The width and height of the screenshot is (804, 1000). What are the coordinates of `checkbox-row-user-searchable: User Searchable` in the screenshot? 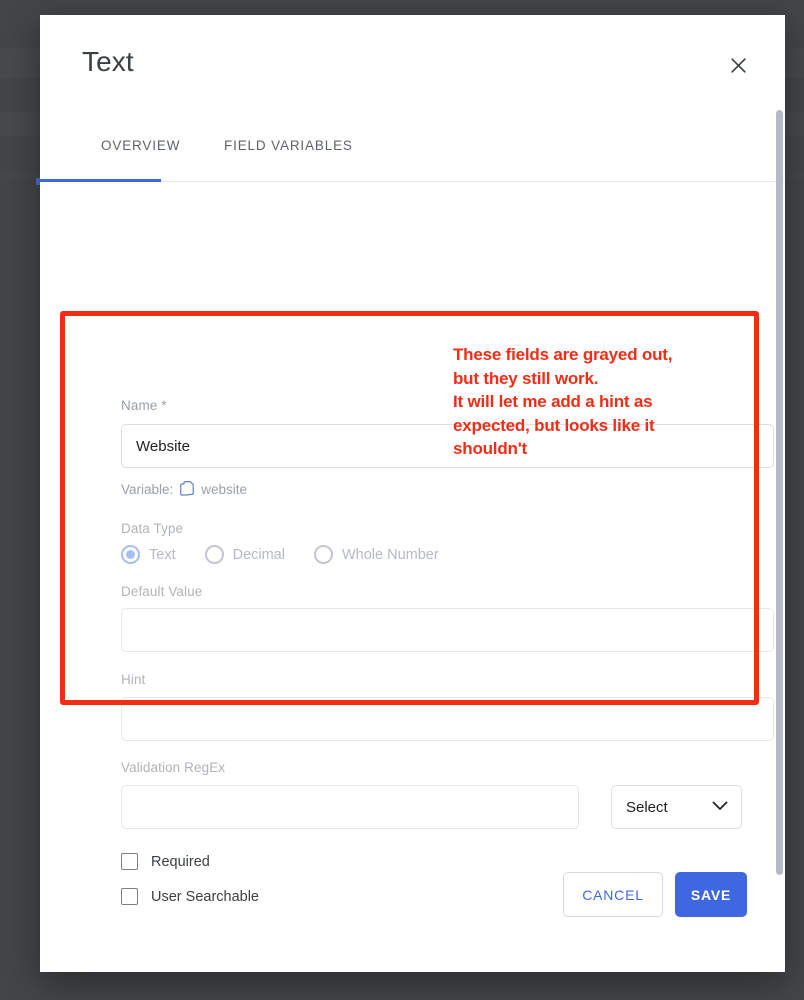 It's located at (190, 894).